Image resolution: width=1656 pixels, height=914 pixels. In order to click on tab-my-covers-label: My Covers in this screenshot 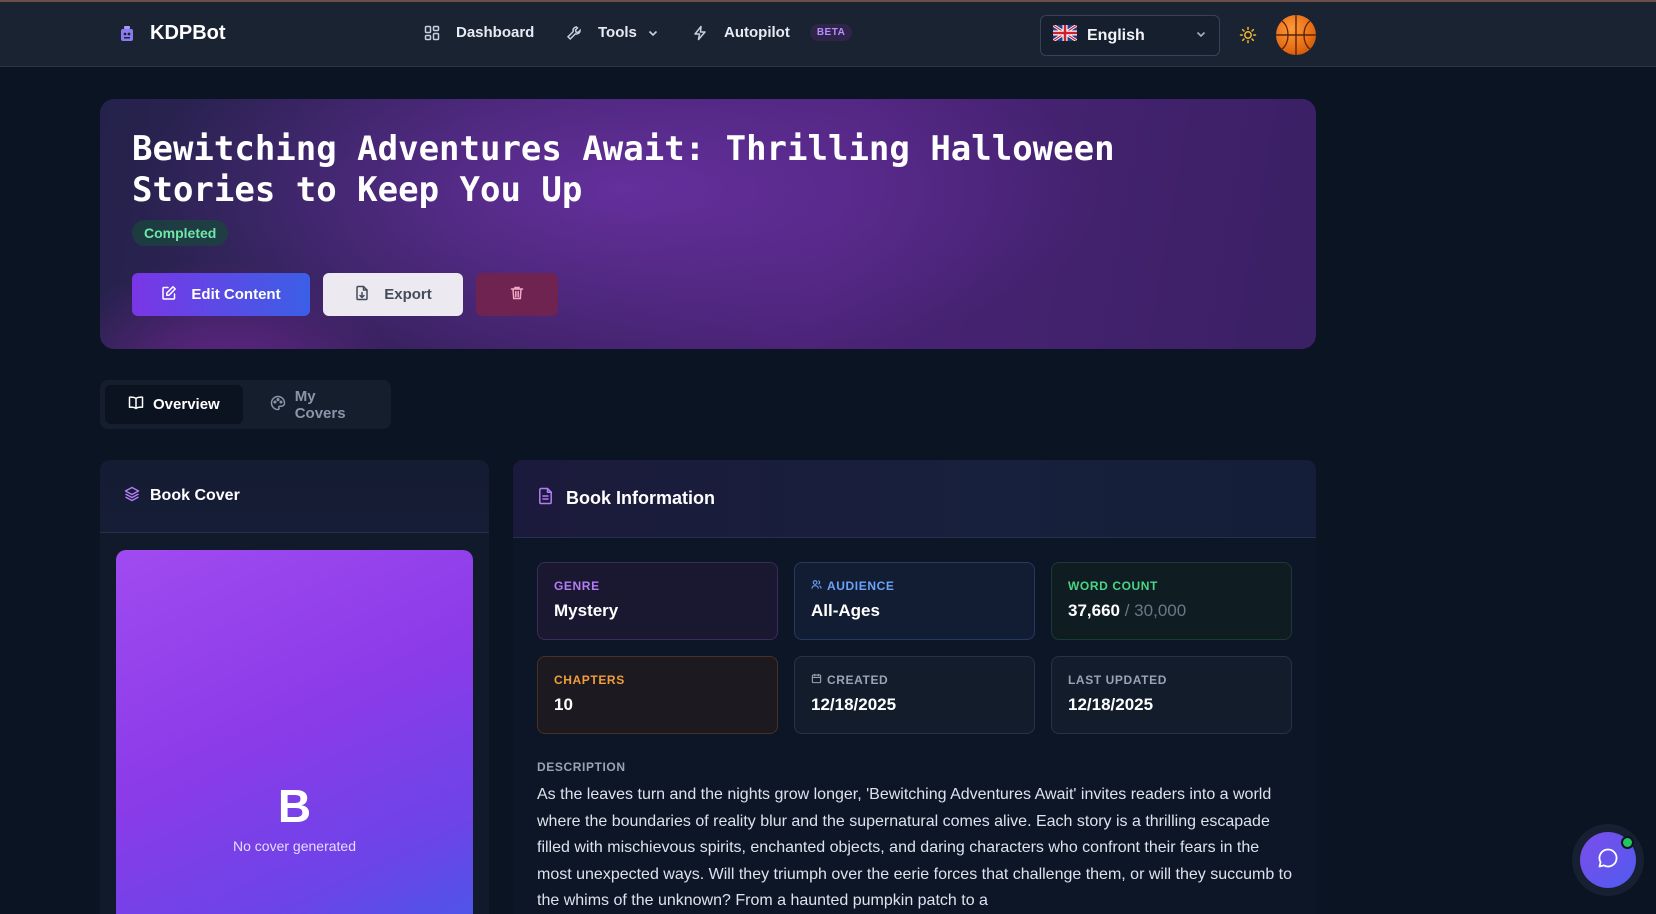, I will do `click(320, 404)`.